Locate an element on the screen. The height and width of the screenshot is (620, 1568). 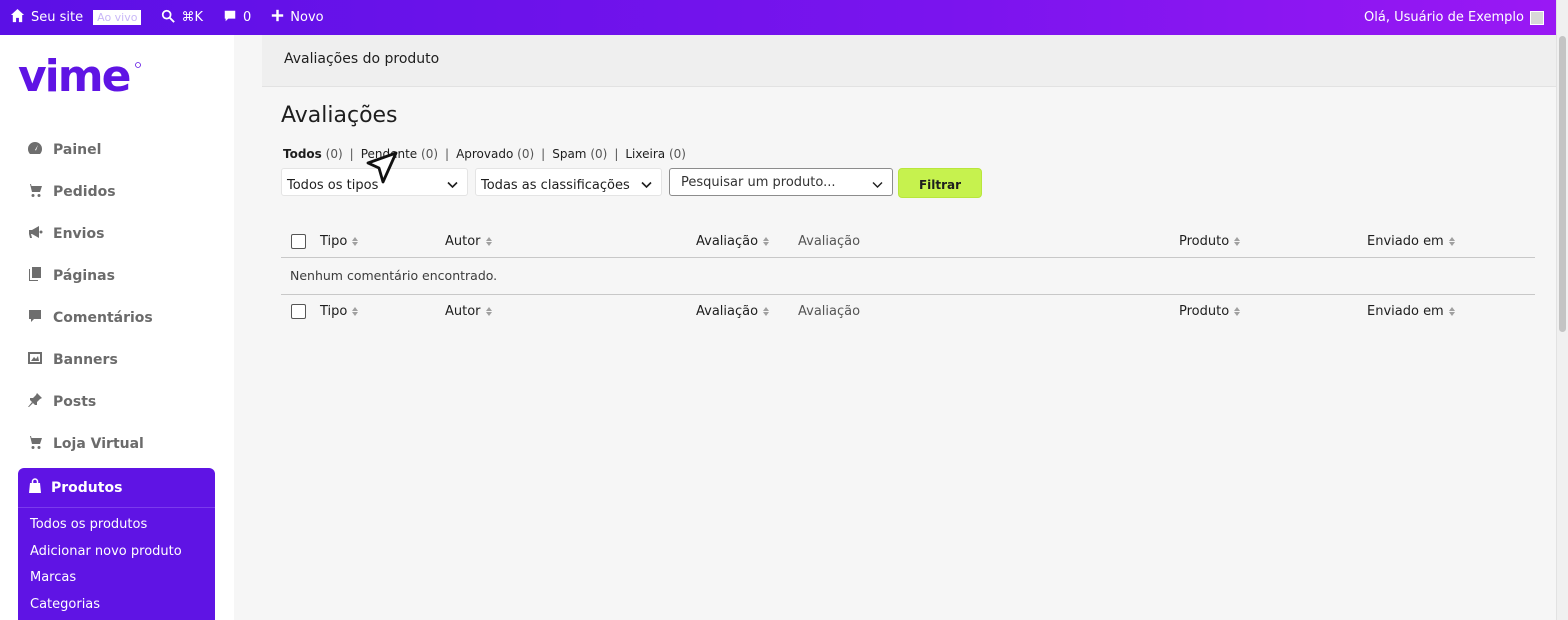
account-menu: Olá, Usuário de Exemplo is located at coordinates (1466, 17).